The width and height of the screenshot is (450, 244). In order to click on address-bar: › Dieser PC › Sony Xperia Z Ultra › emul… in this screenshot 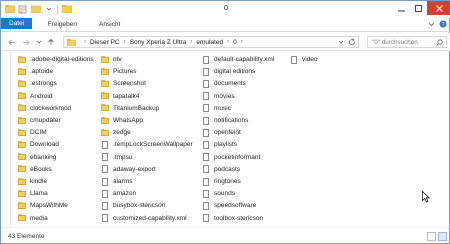, I will do `click(211, 42)`.